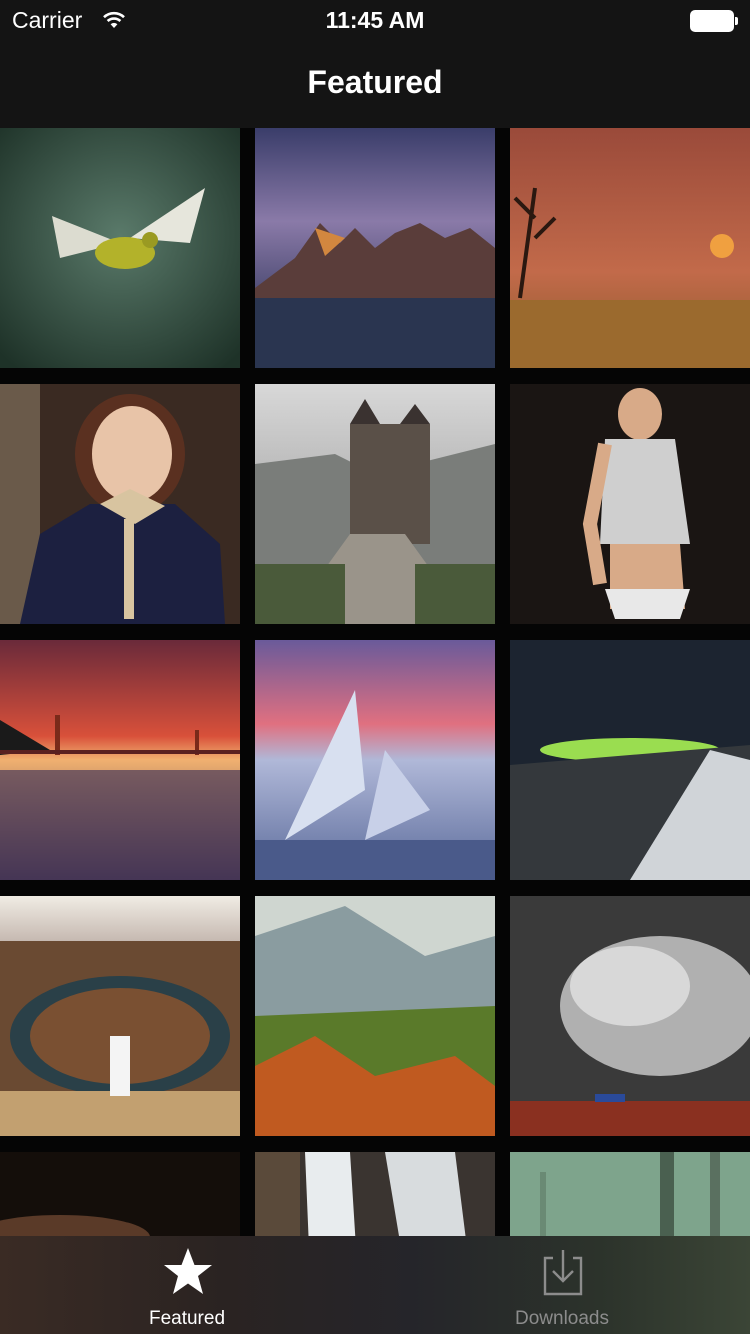 The image size is (750, 1334). I want to click on tab-featured-label: Featured, so click(187, 1318).